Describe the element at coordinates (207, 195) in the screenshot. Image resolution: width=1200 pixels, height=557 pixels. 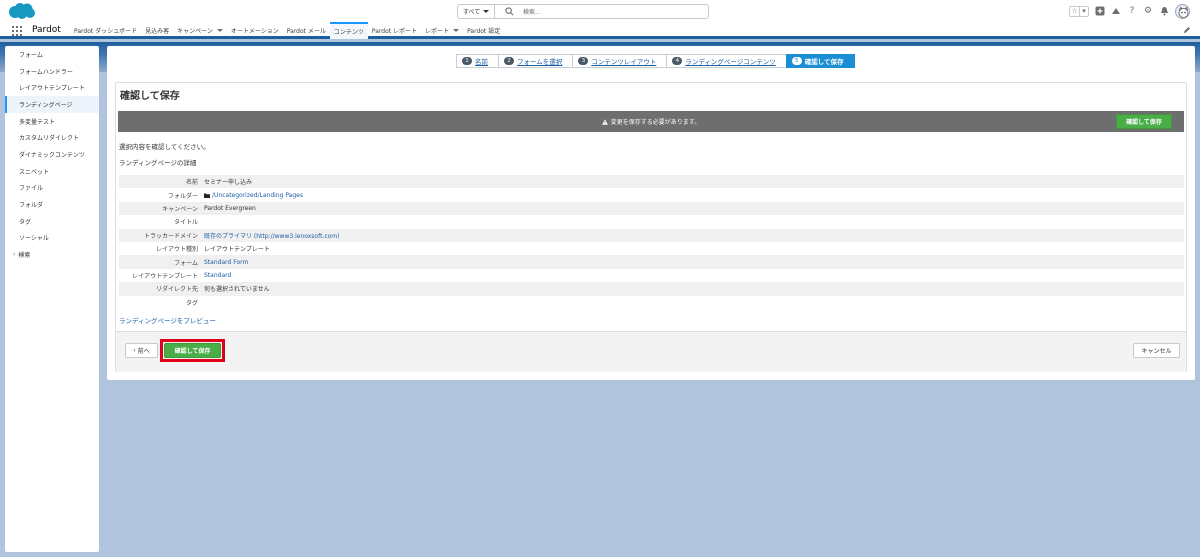
I see `folder-icon` at that location.